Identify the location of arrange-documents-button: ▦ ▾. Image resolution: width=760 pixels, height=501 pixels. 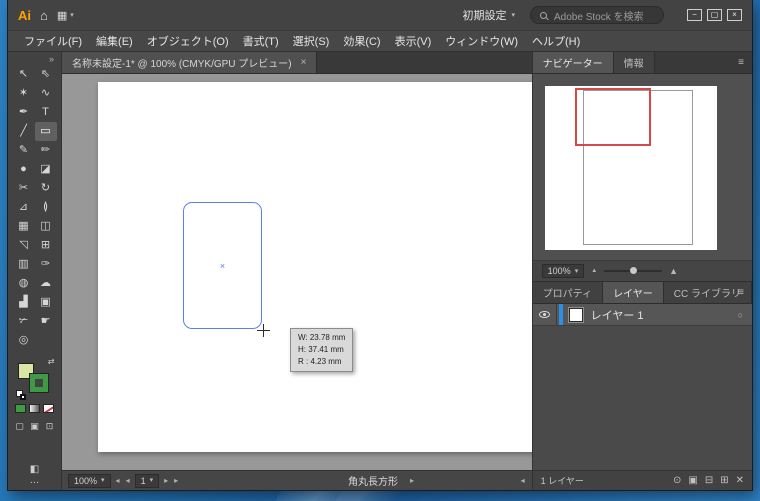
(65, 15).